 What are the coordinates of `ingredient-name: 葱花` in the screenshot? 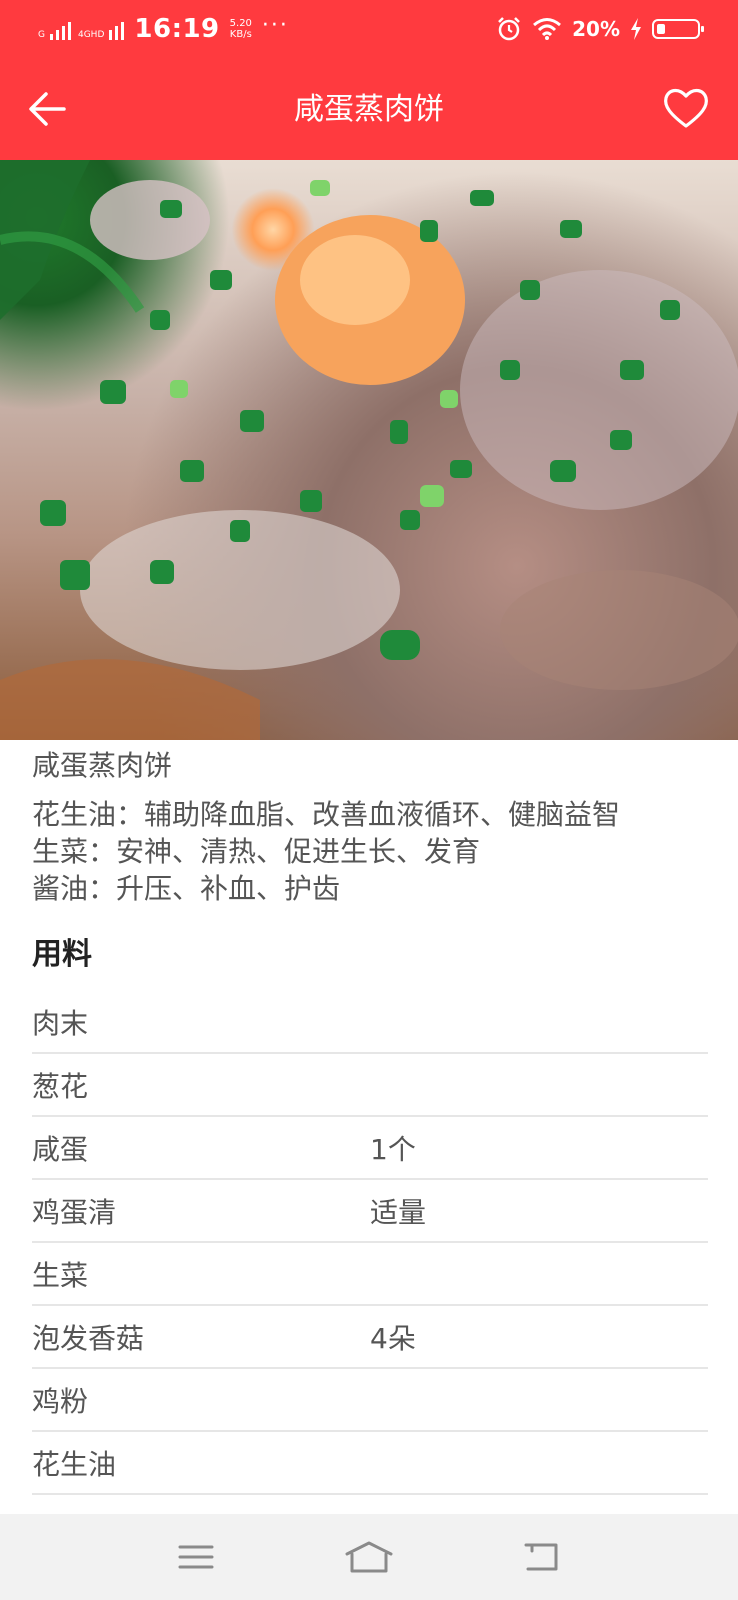 It's located at (60, 1086).